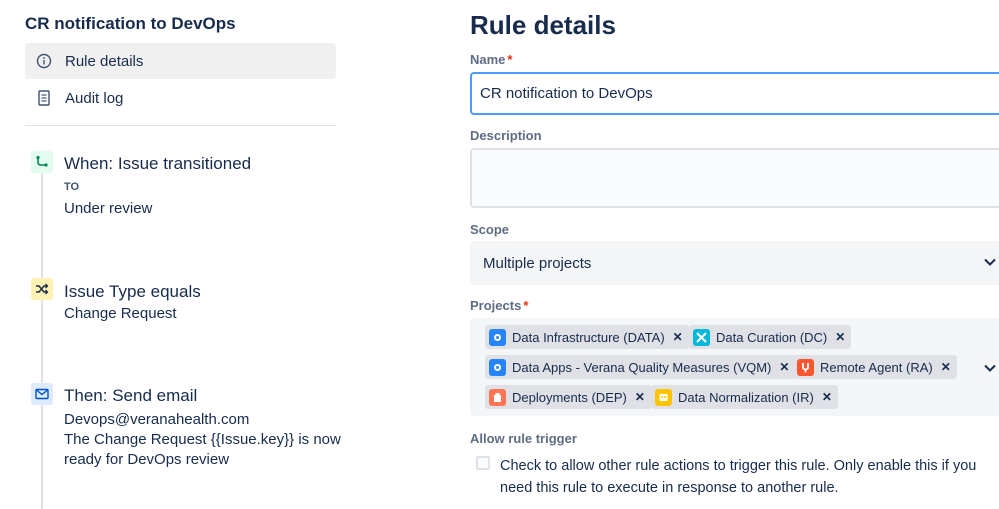 The image size is (999, 509). Describe the element at coordinates (491, 59) in the screenshot. I see `name-label: Name *` at that location.